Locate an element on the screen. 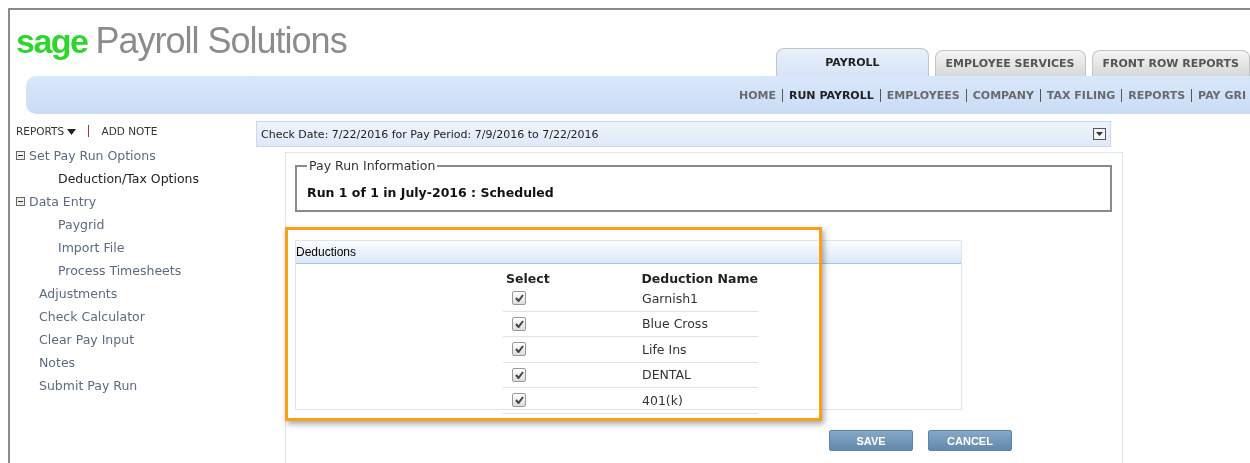 The width and height of the screenshot is (1250, 463). nav-link: COMPANY is located at coordinates (1002, 95).